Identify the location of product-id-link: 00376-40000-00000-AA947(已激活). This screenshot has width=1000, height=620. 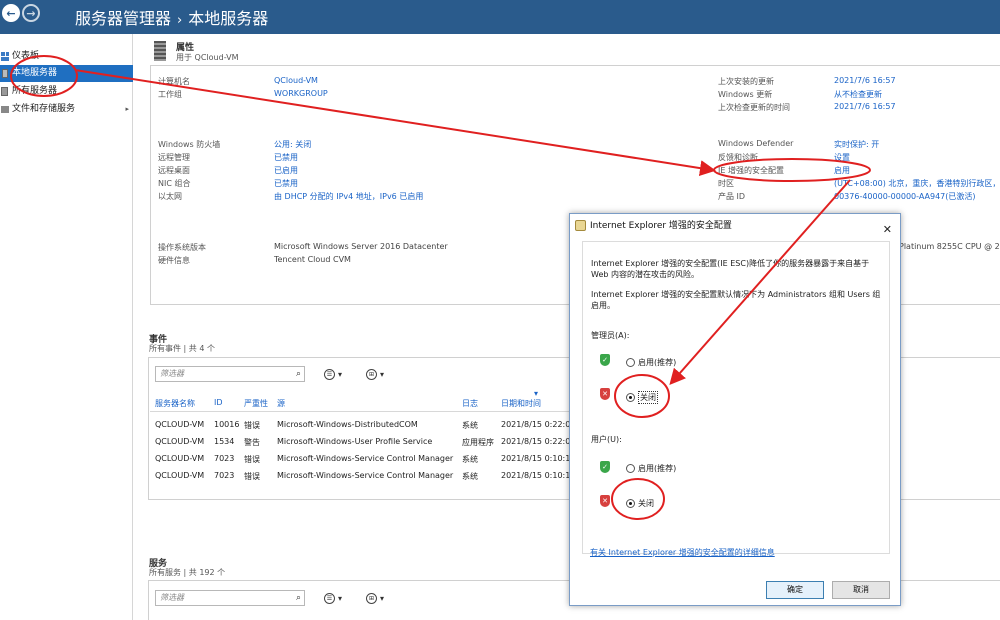
(905, 196).